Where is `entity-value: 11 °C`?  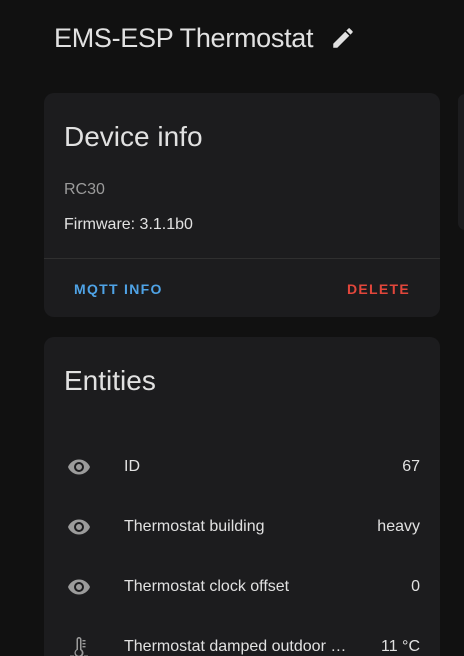 entity-value: 11 °C is located at coordinates (400, 646).